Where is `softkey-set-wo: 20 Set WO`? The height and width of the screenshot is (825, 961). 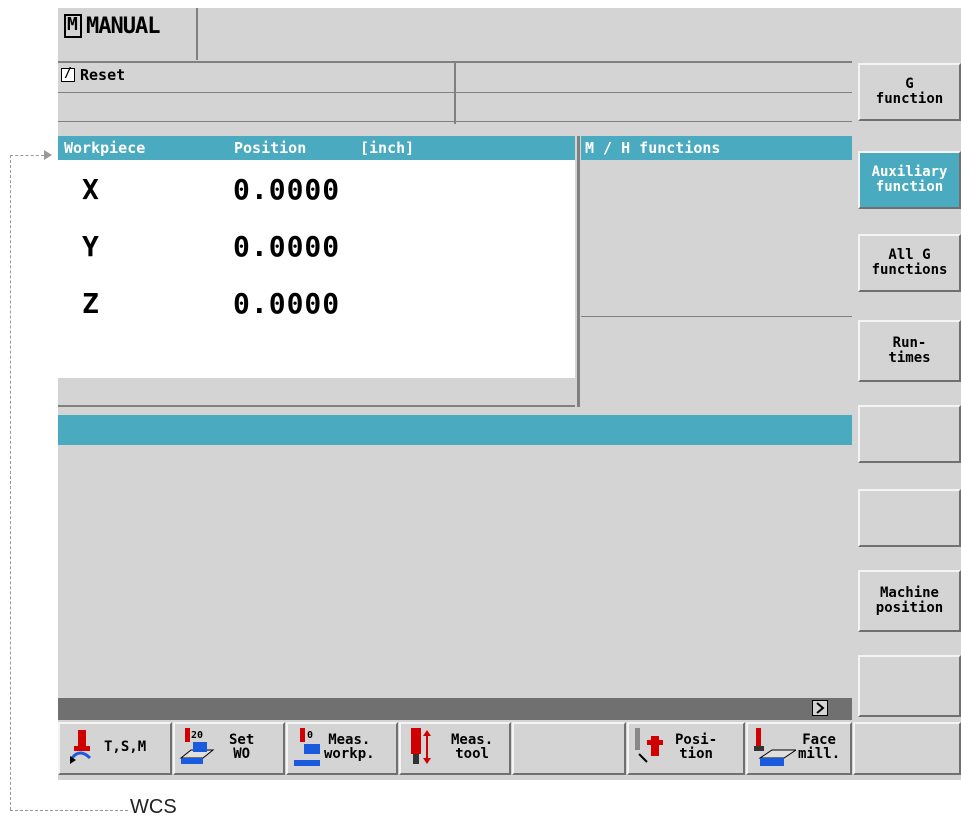 softkey-set-wo: 20 Set WO is located at coordinates (229, 748).